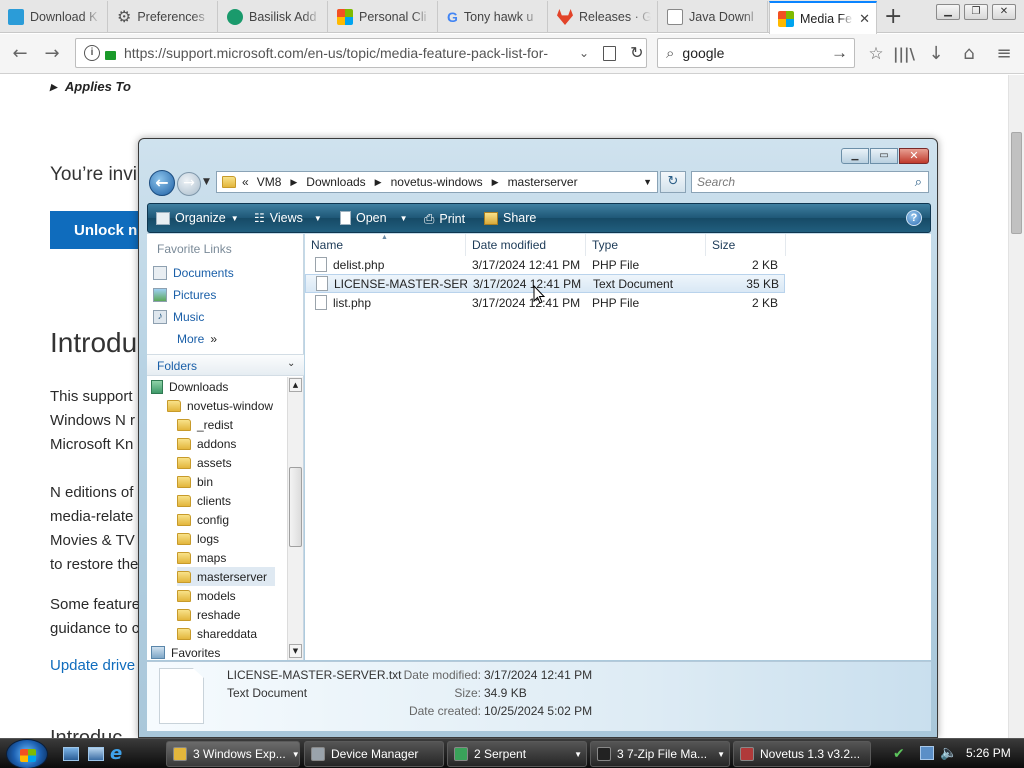 This screenshot has height=768, width=1024. Describe the element at coordinates (1004, 54) in the screenshot. I see `hamburger-menu-icon: ≡` at that location.